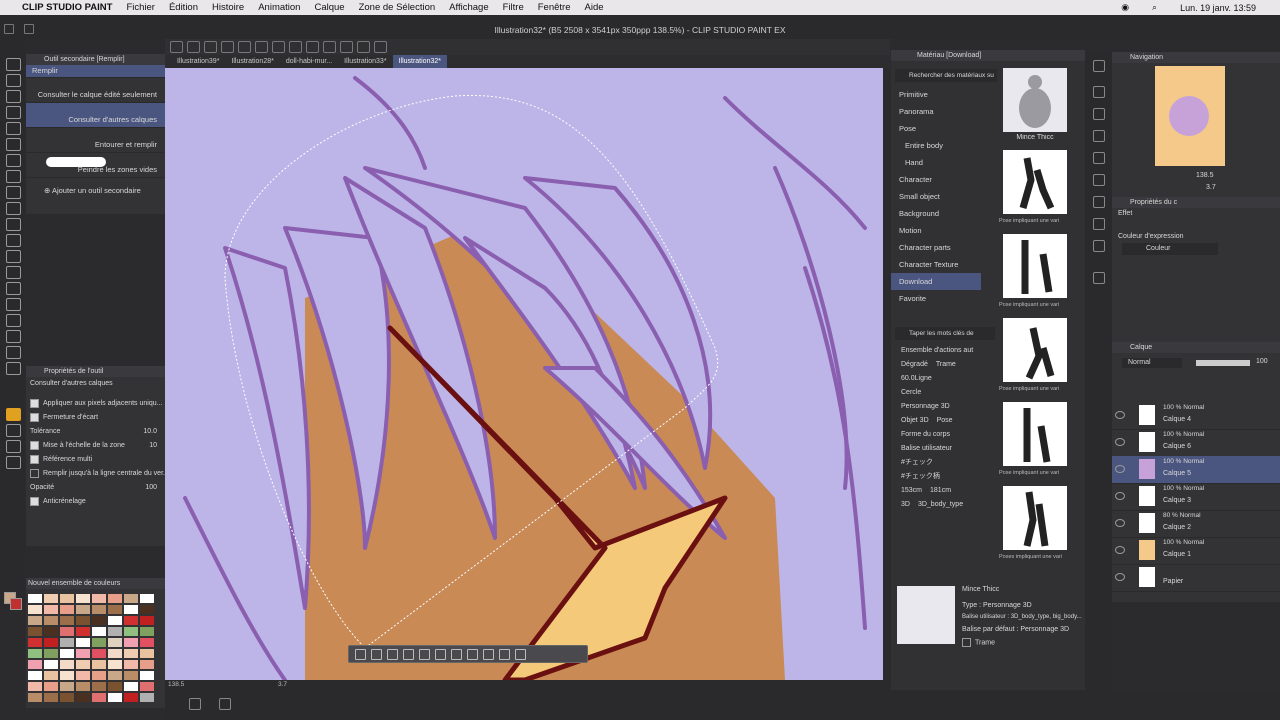  Describe the element at coordinates (13, 462) in the screenshot. I see `layer-move-tool-icon` at that location.